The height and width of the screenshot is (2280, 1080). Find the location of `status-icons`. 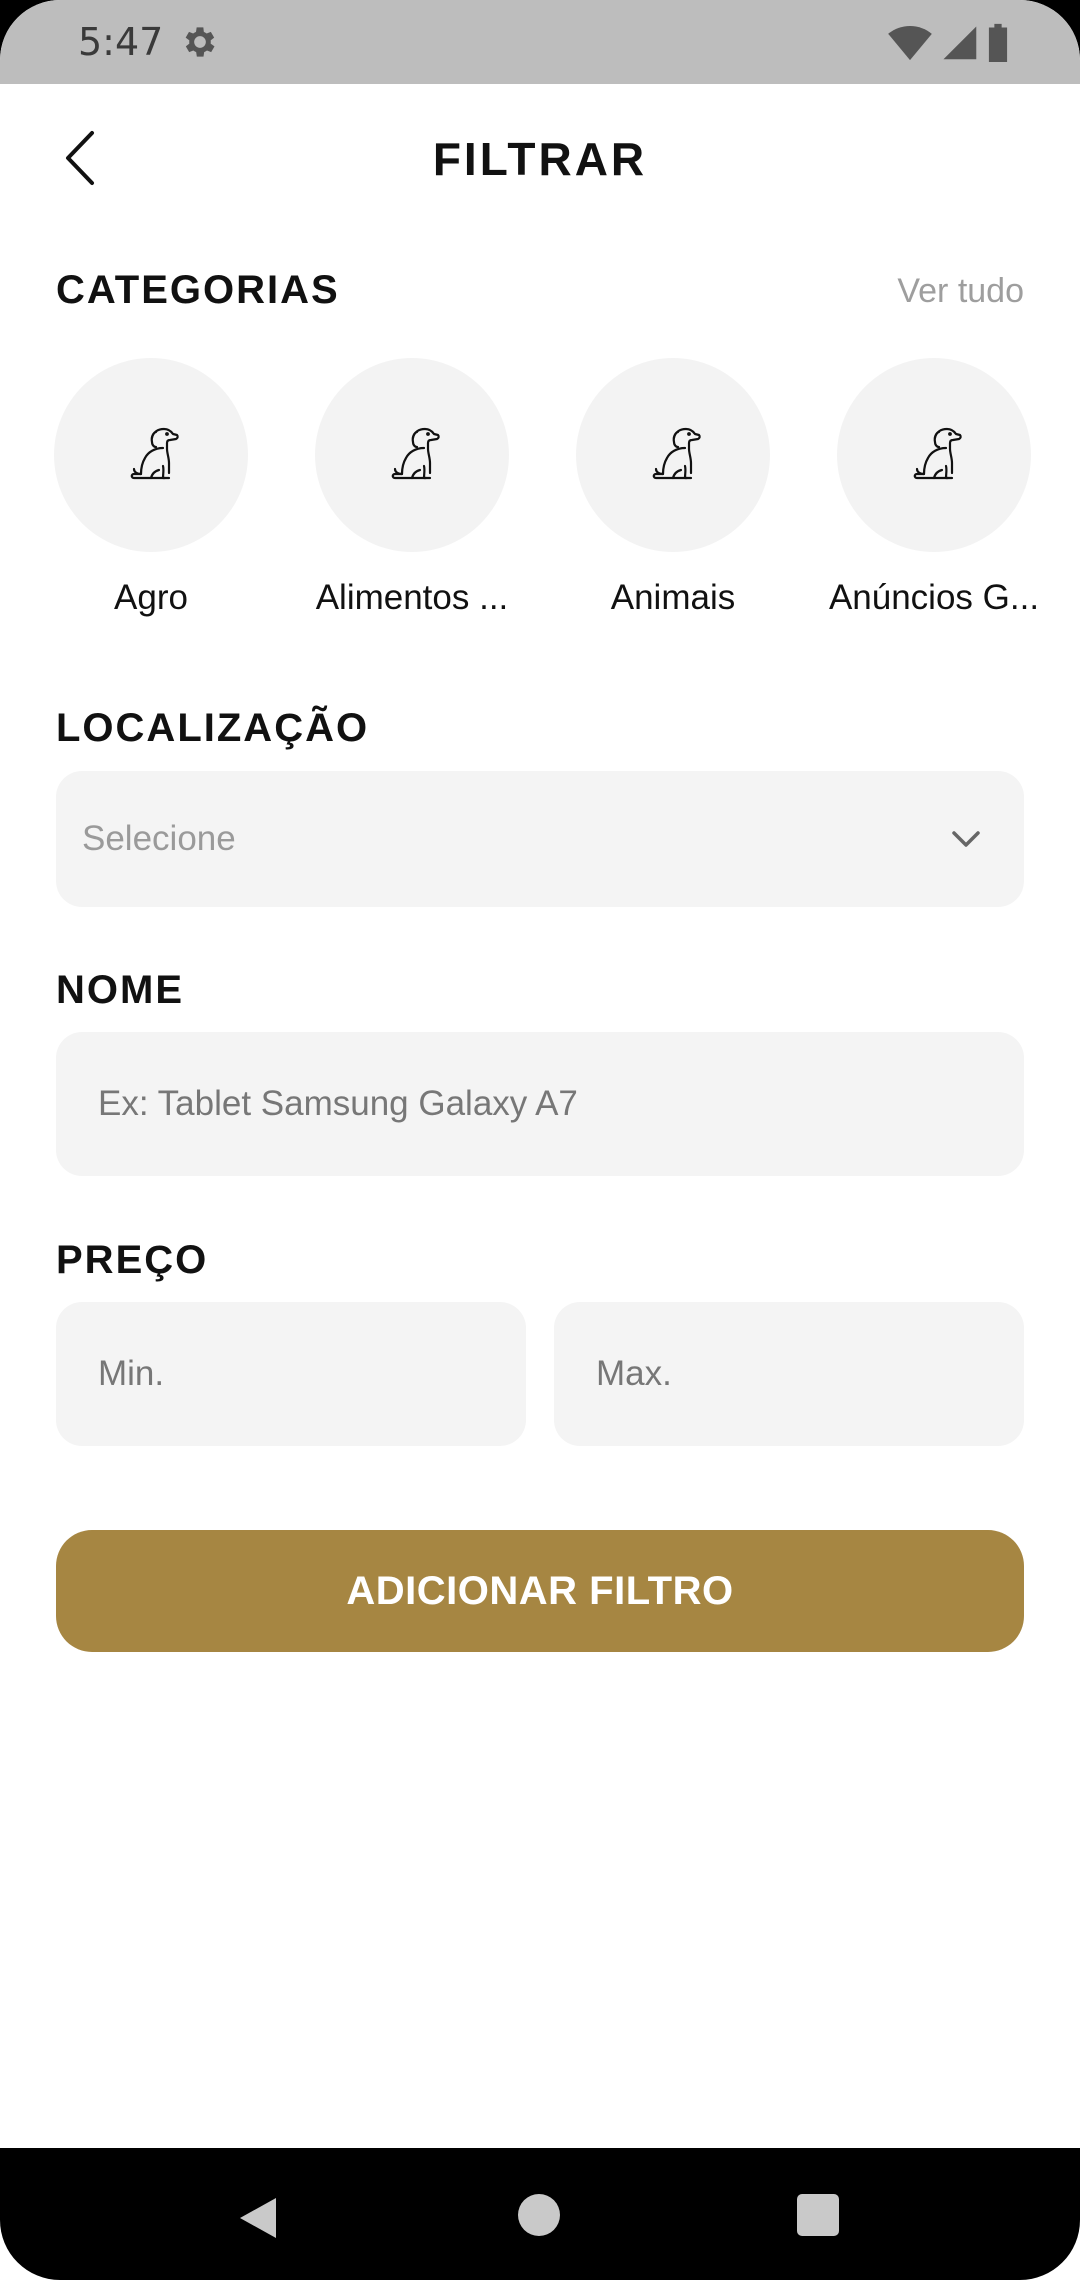

status-icons is located at coordinates (949, 44).